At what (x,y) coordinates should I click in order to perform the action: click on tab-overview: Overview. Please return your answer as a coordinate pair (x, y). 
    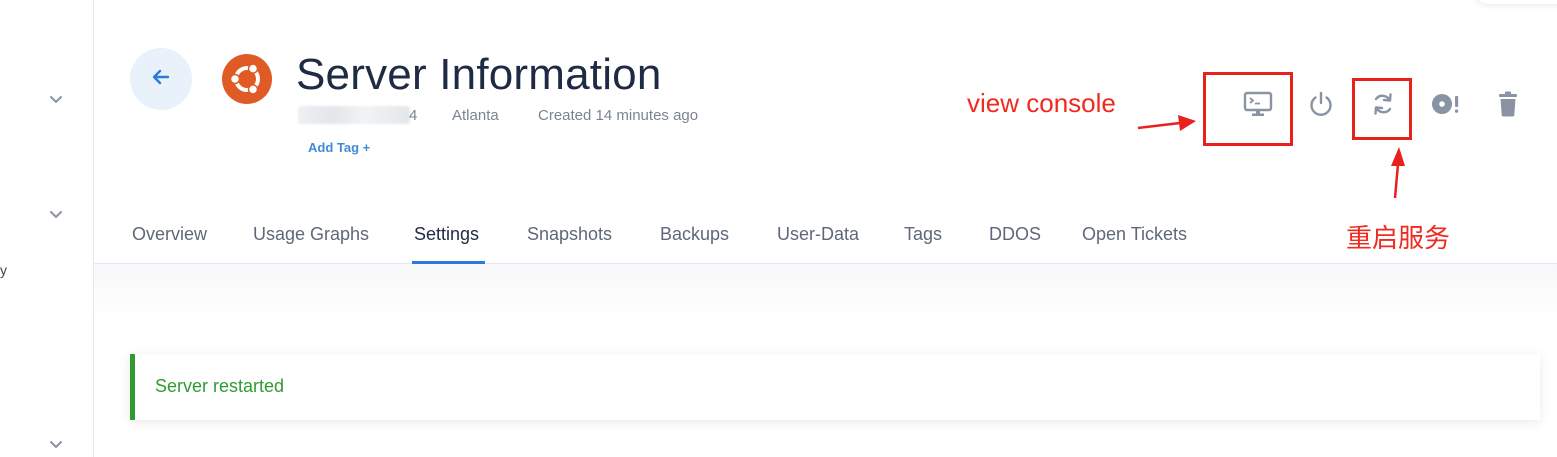
    Looking at the image, I should click on (169, 234).